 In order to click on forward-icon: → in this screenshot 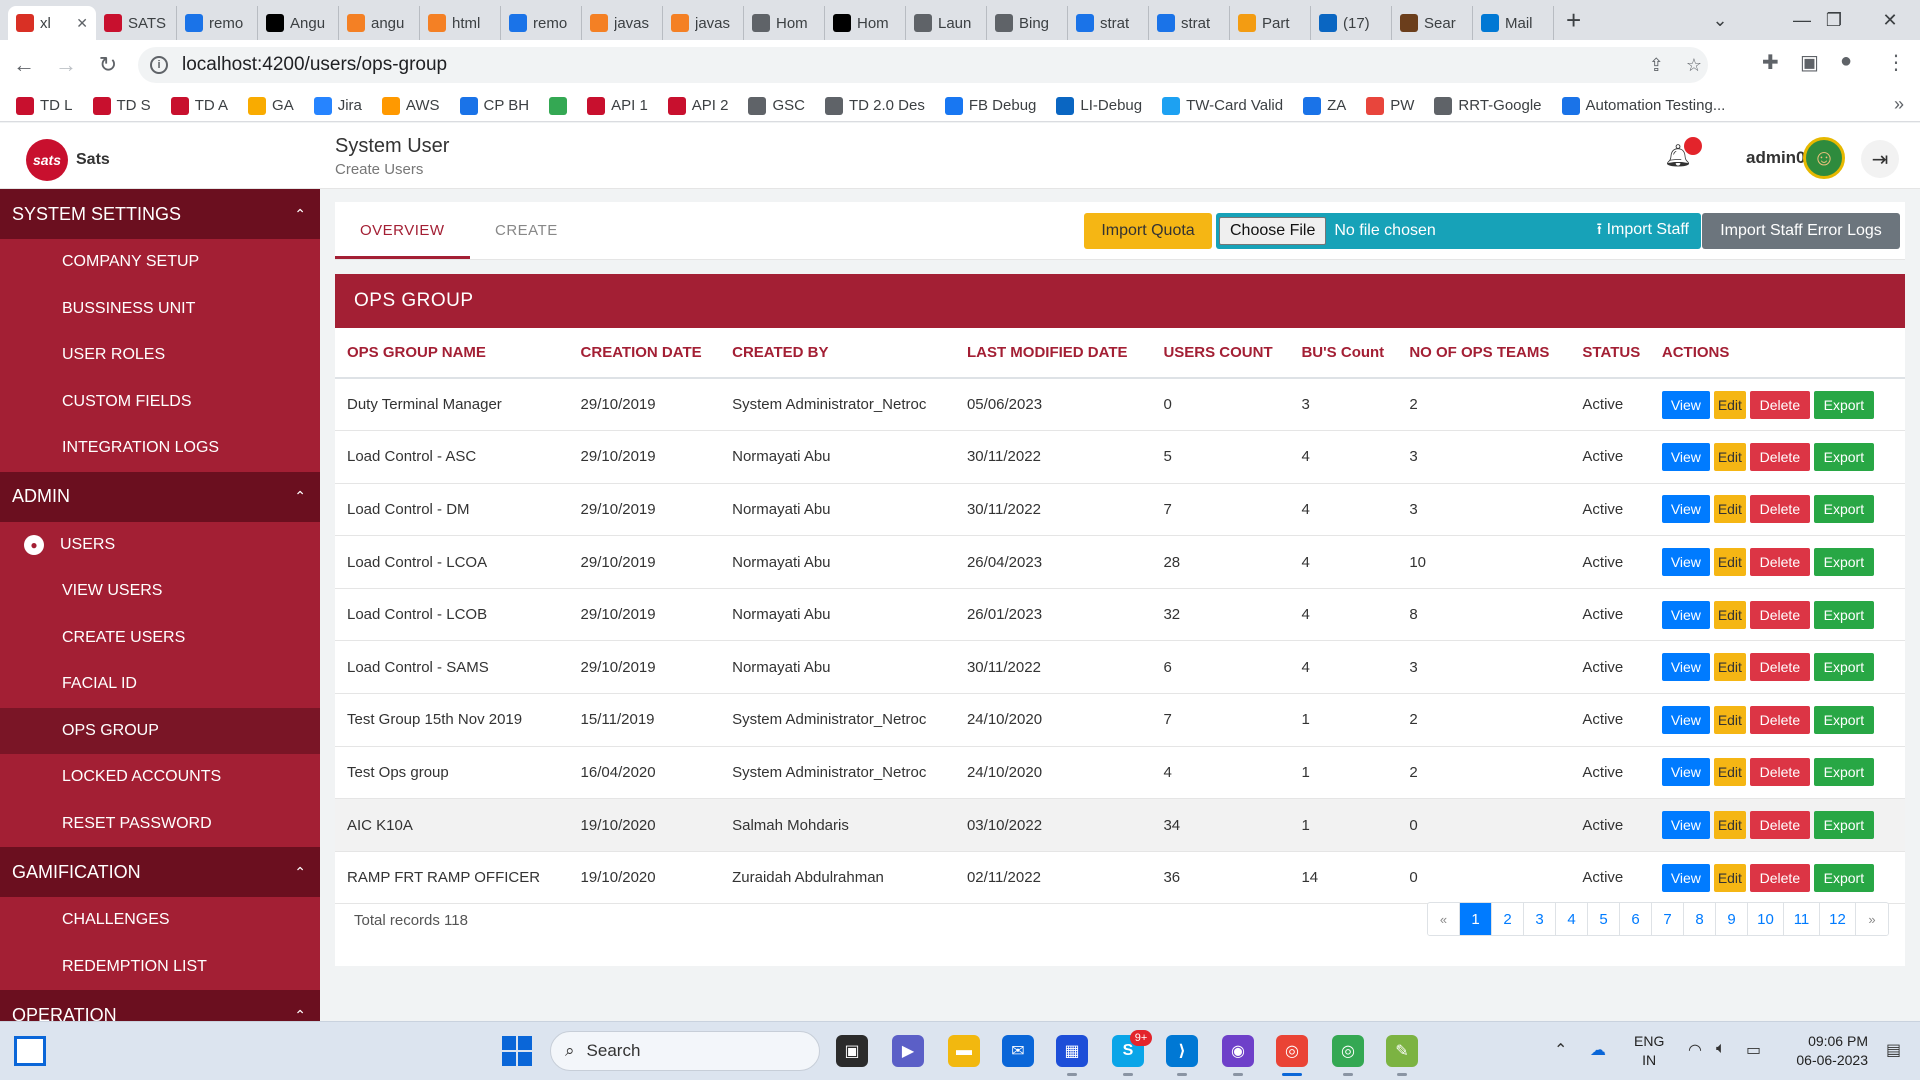, I will do `click(66, 65)`.